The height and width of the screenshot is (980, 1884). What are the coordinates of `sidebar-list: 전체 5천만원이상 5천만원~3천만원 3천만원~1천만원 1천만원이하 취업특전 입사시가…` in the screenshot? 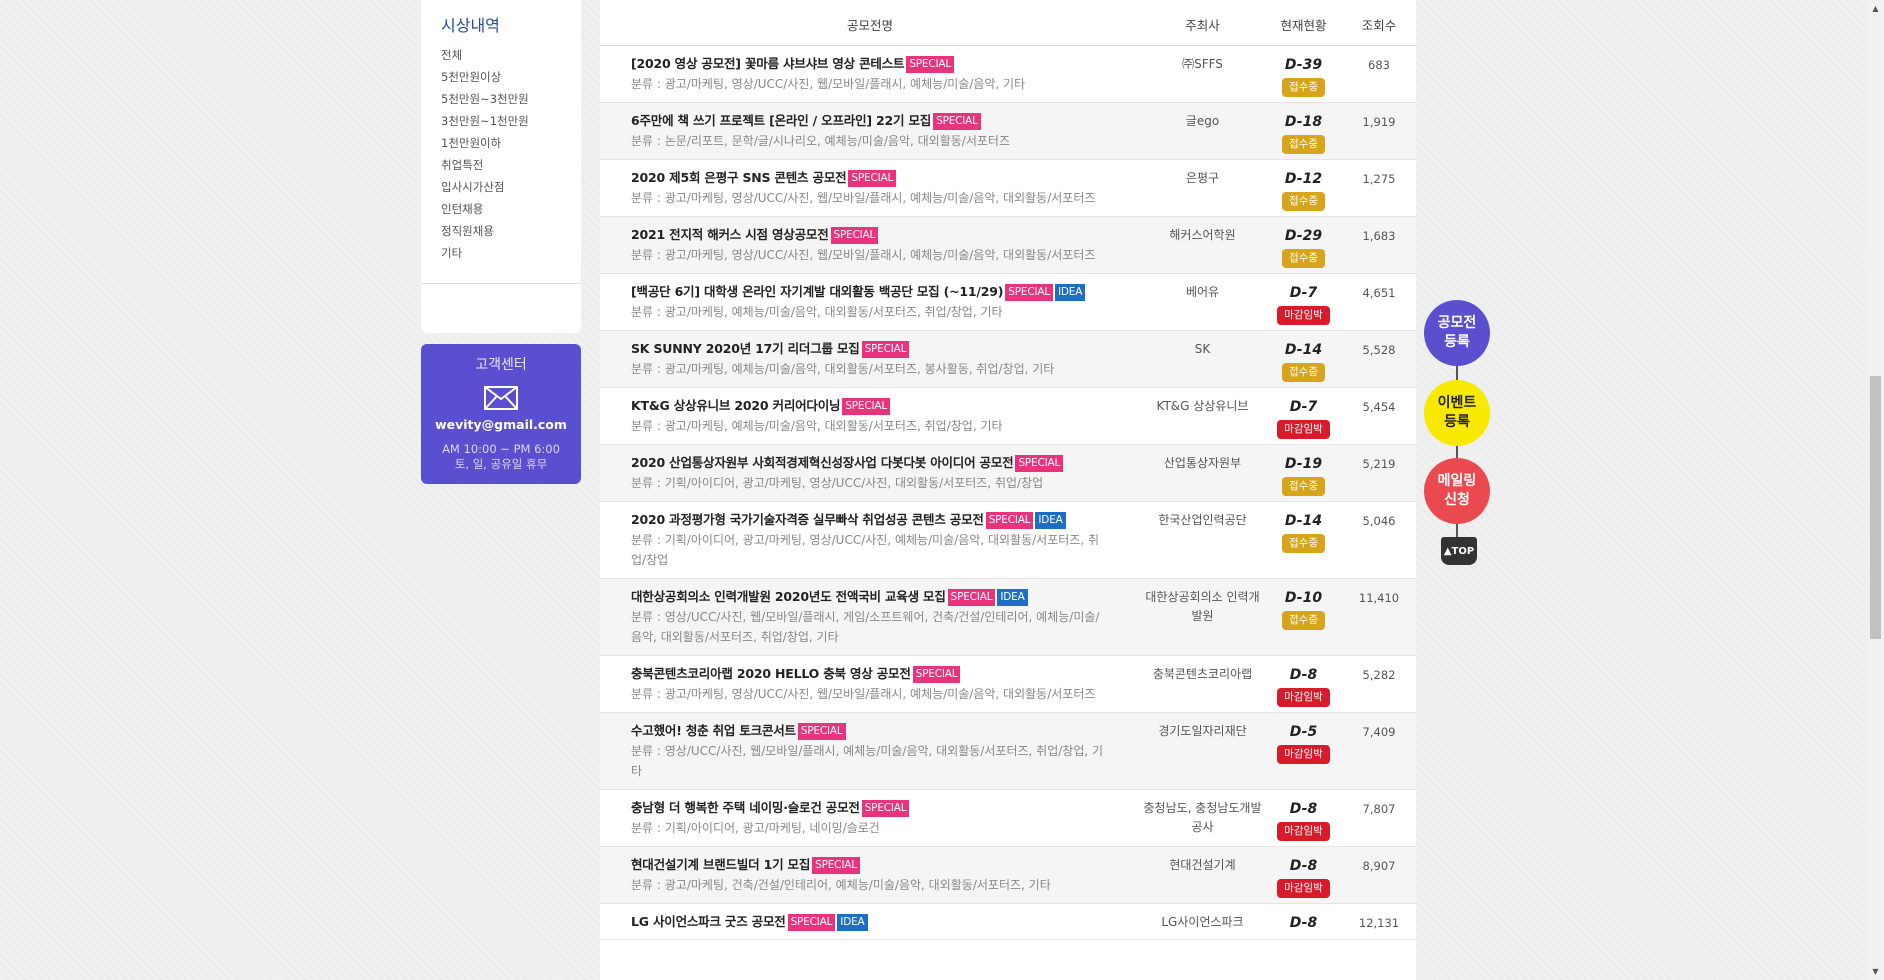 It's located at (485, 154).